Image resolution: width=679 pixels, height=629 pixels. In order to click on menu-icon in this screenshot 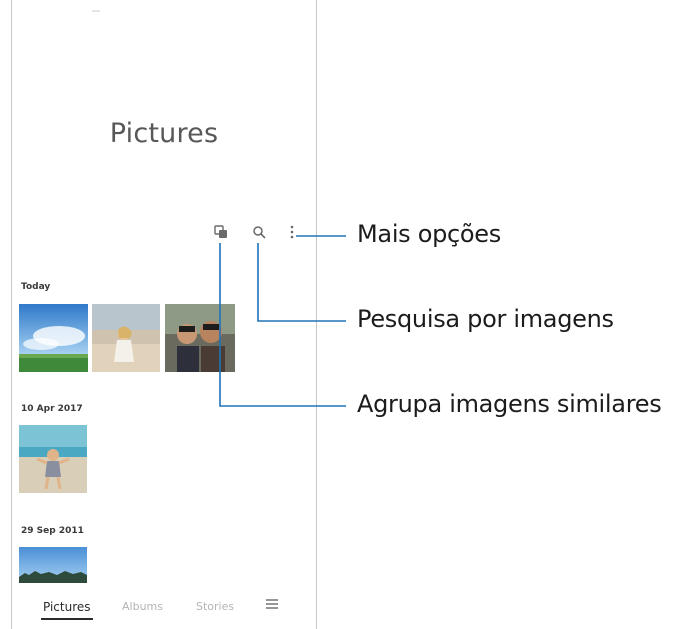, I will do `click(272, 605)`.